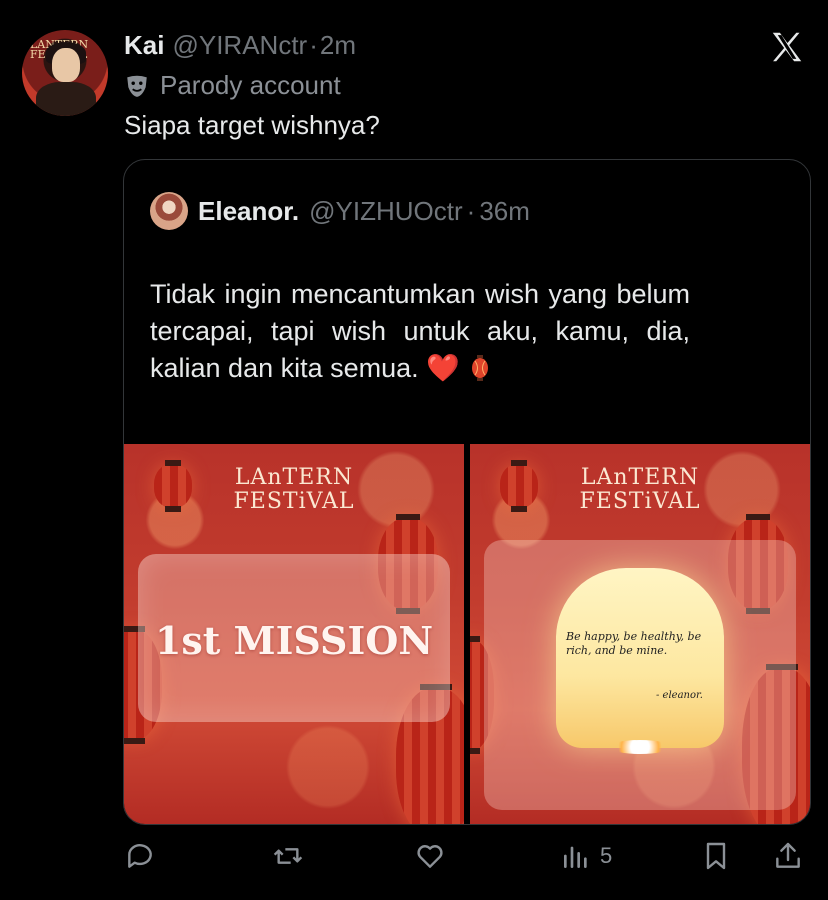  I want to click on avatar-face, so click(66, 65).